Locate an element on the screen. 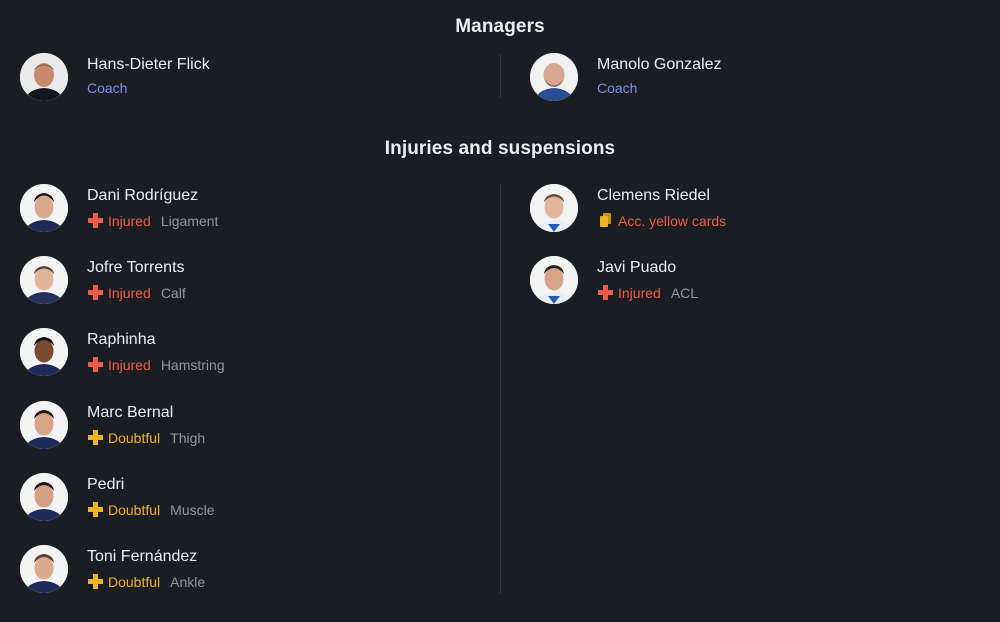  player-card-dani-rodriguez: Dani Rodríguez Injured Ligament is located at coordinates (230, 209).